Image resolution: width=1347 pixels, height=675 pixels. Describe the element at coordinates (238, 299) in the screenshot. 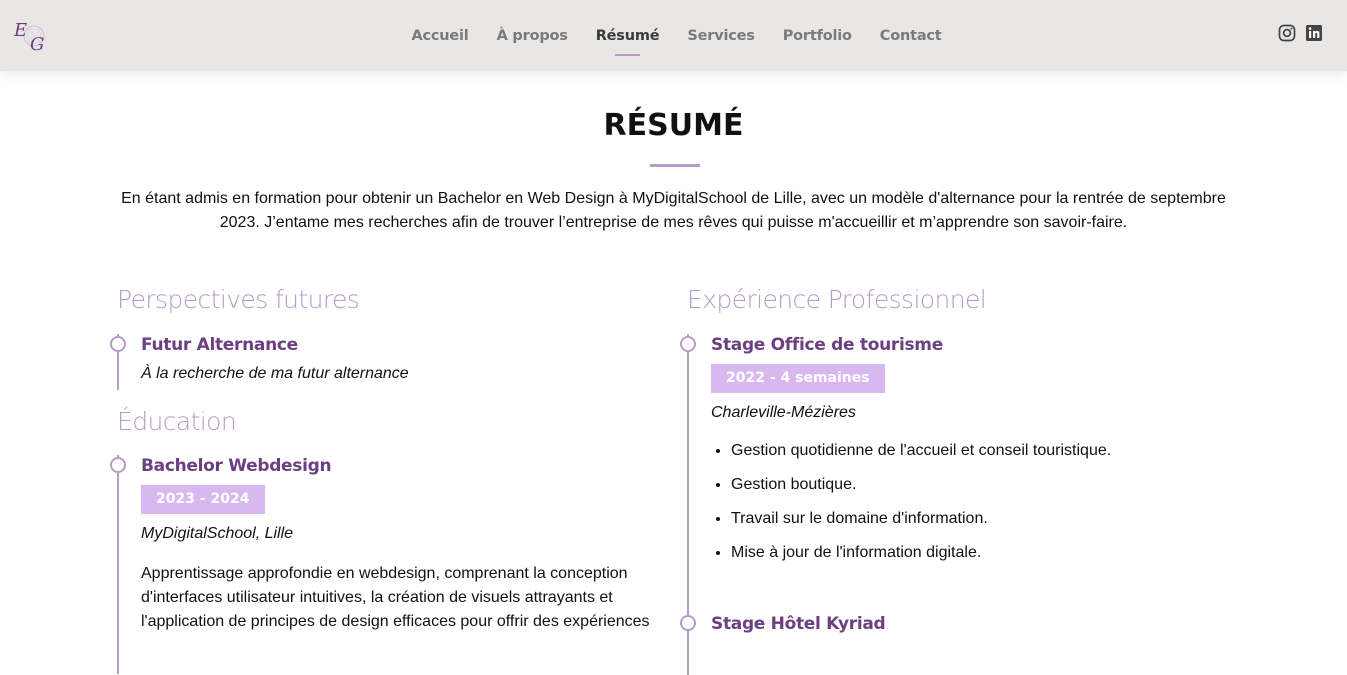

I see `perspectives-heading: Perspectives futures` at that location.